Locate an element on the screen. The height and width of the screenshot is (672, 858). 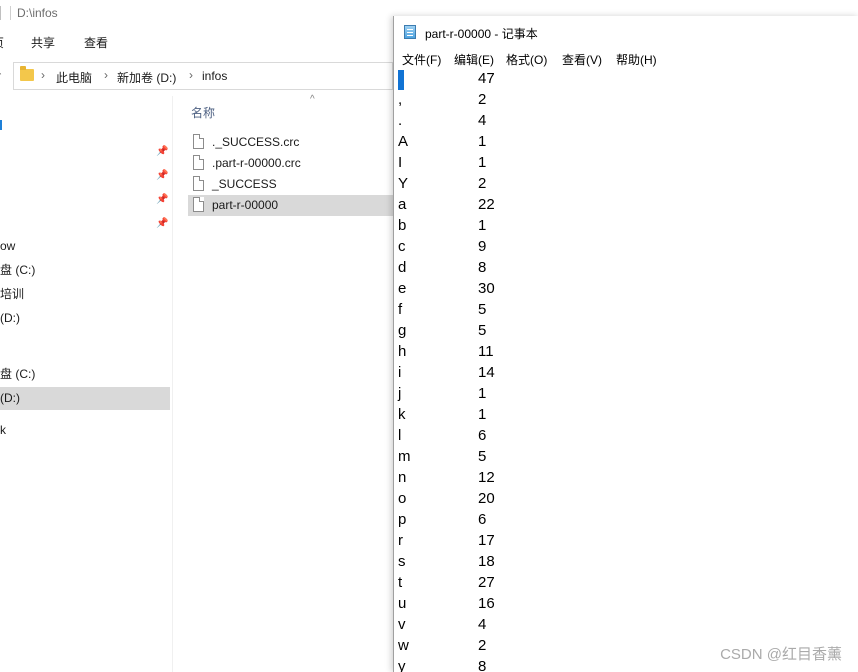
line-count: 47 is located at coordinates (486, 78).